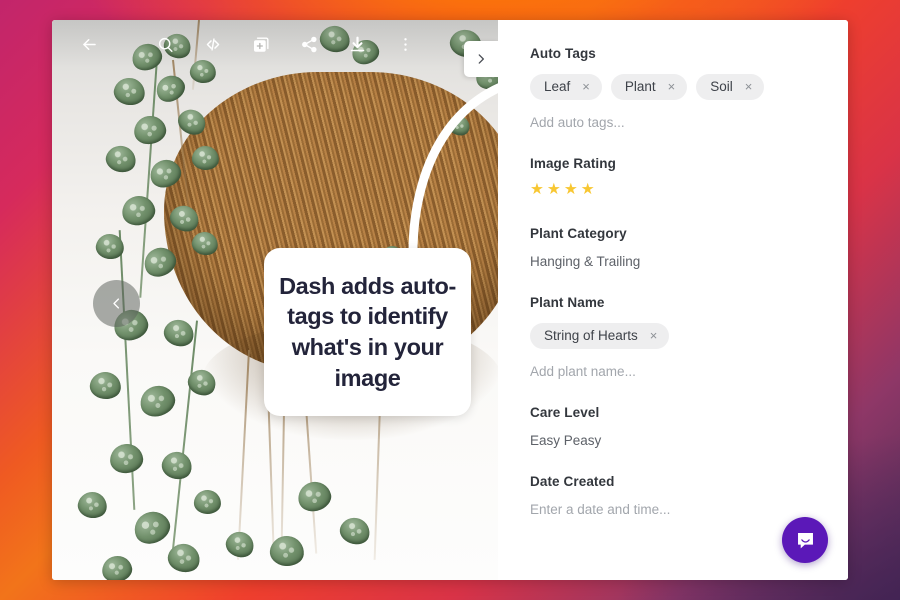 The height and width of the screenshot is (600, 900). What do you see at coordinates (565, 412) in the screenshot?
I see `care-level-label: Care Level` at bounding box center [565, 412].